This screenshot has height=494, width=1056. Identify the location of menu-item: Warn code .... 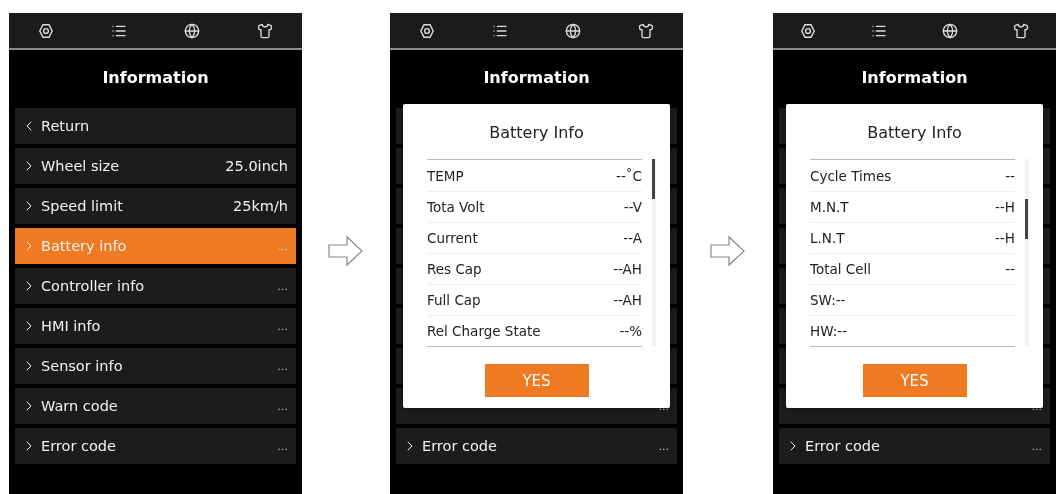
(155, 406).